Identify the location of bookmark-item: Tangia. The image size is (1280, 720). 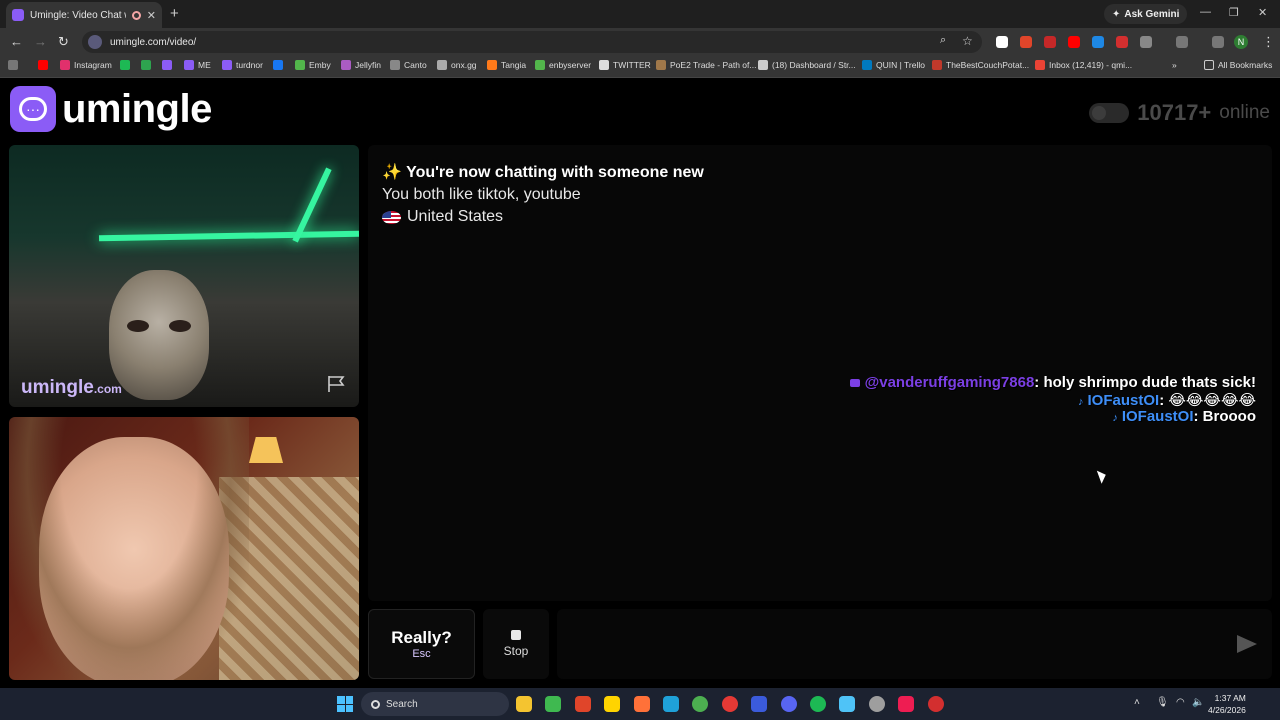
(506, 65).